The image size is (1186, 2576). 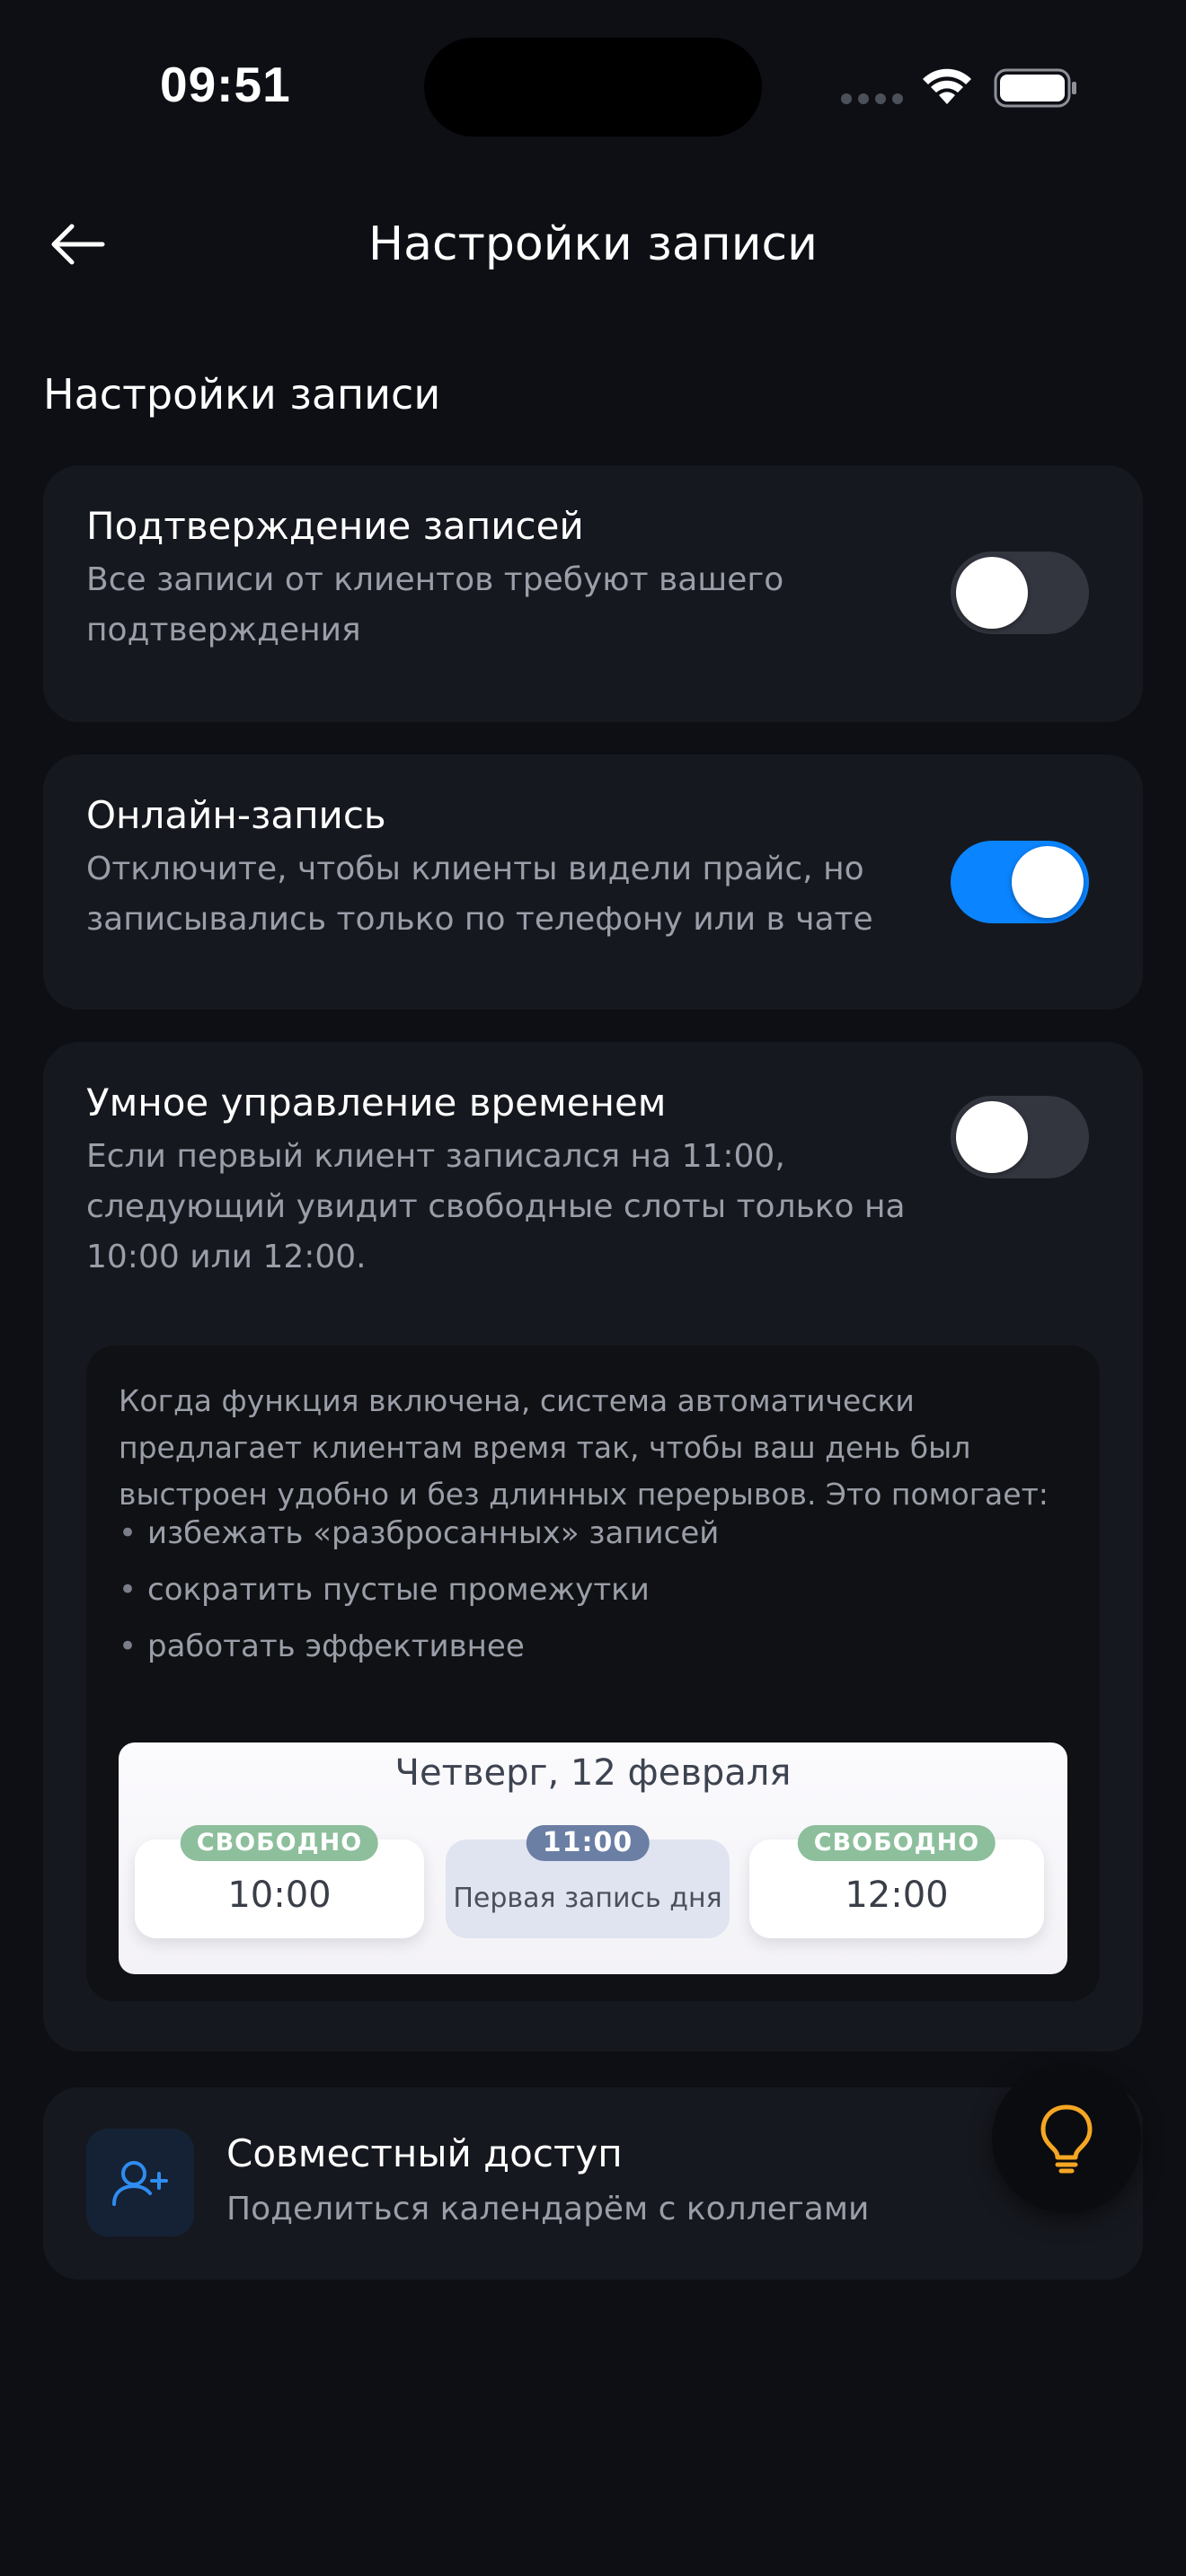 I want to click on wifi-icon, so click(x=947, y=86).